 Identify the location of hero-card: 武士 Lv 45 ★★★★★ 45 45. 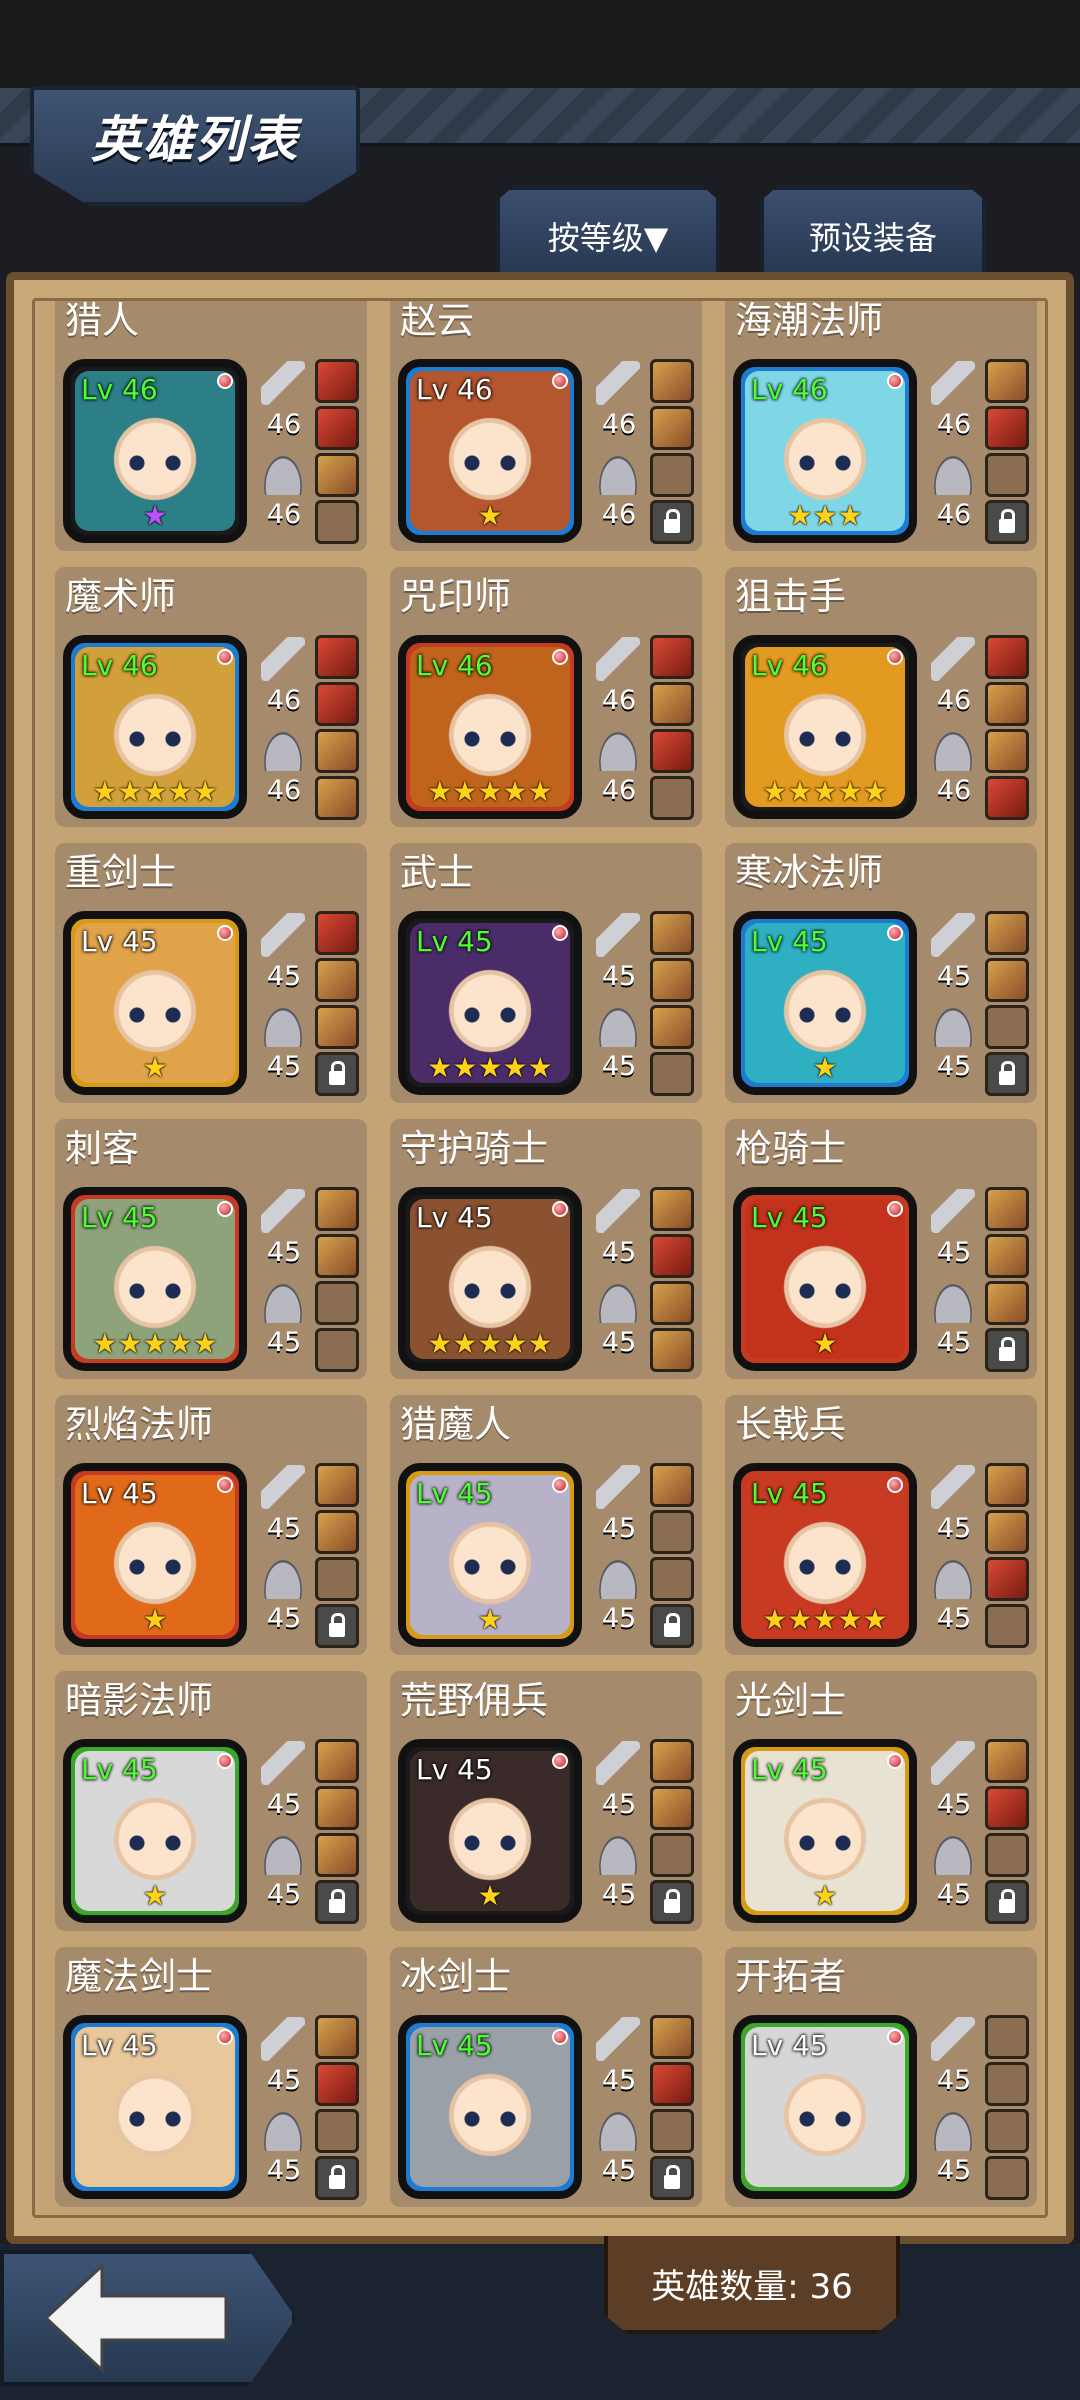
(546, 973).